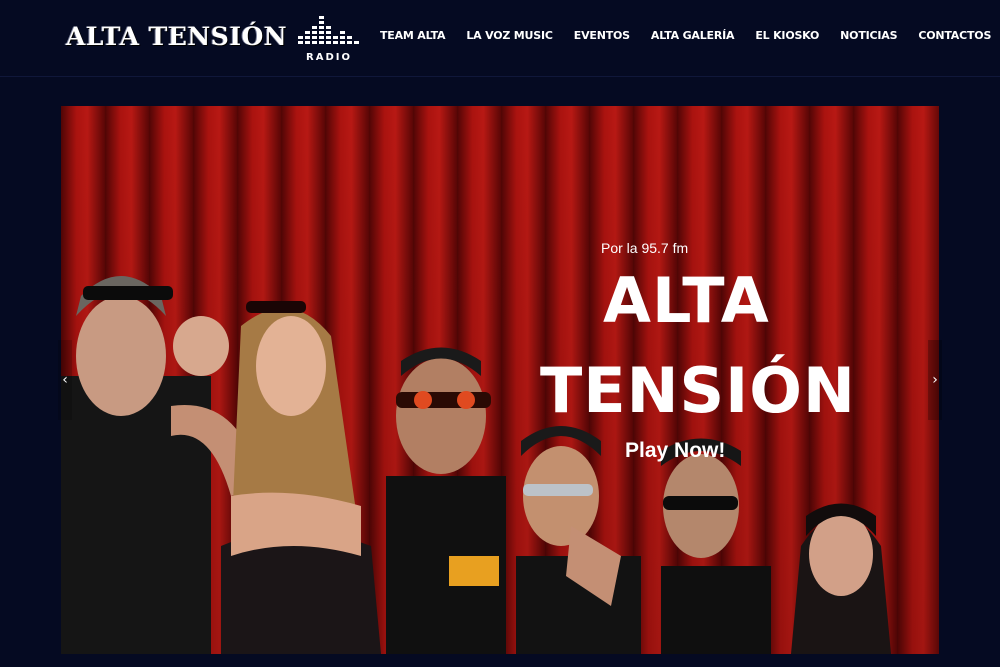  I want to click on nav-item-contactos: CONTACTOS, so click(954, 35).